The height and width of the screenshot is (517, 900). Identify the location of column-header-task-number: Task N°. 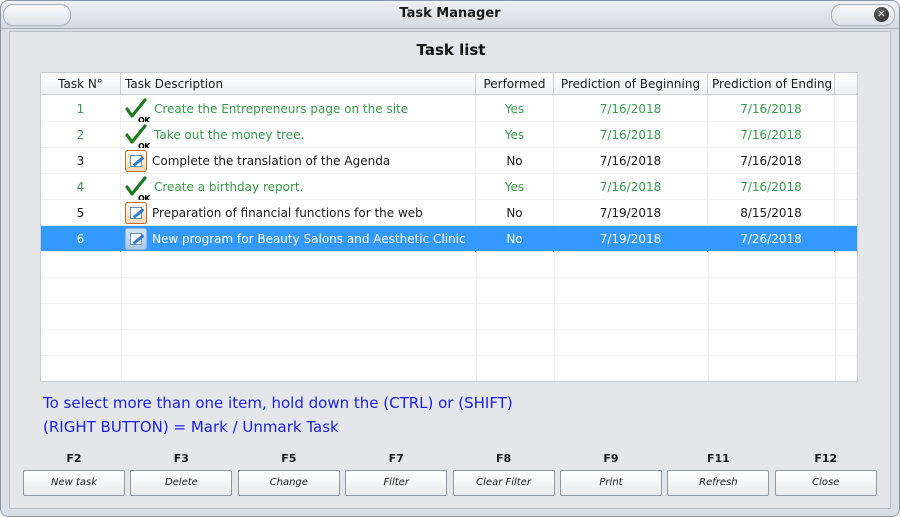
(81, 84).